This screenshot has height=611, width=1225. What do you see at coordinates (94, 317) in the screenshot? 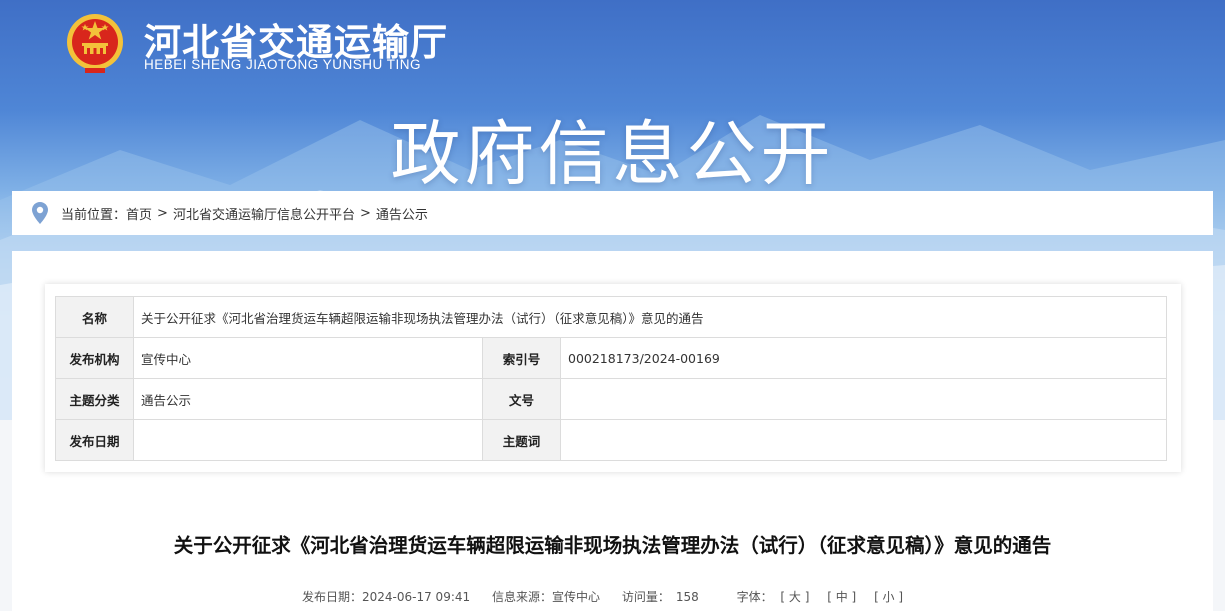
I see `name-label: 名称` at bounding box center [94, 317].